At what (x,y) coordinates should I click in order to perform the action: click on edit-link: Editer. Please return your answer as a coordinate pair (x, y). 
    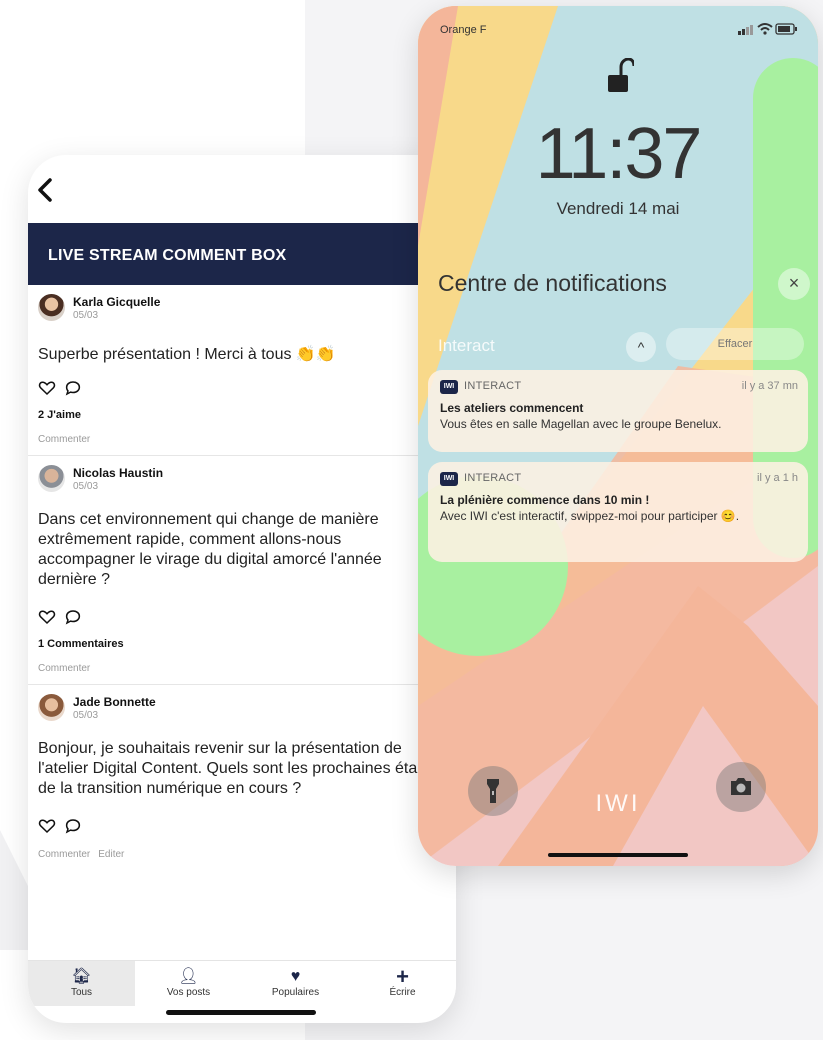
    Looking at the image, I should click on (111, 856).